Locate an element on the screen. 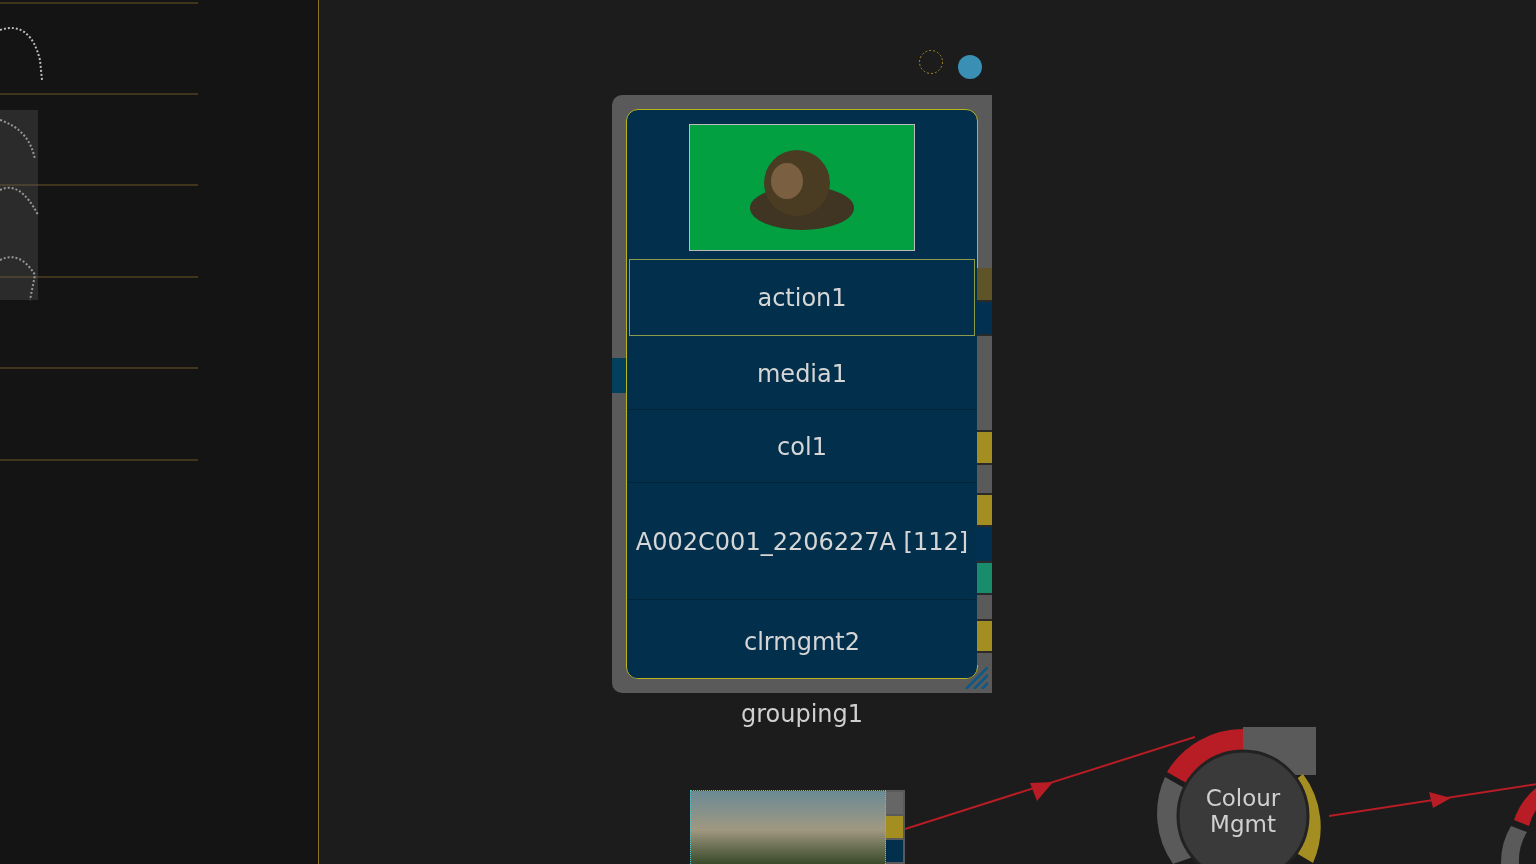 Image resolution: width=1536 pixels, height=864 pixels. circle-icon is located at coordinates (970, 67).